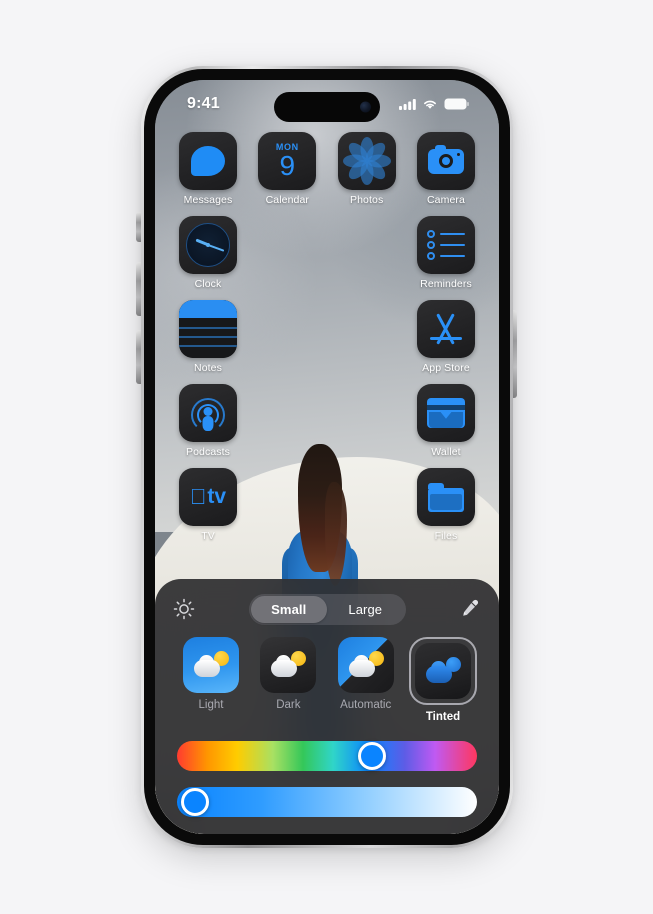 The image size is (653, 914). What do you see at coordinates (366, 705) in the screenshot?
I see `appearance-label: Automatic` at bounding box center [366, 705].